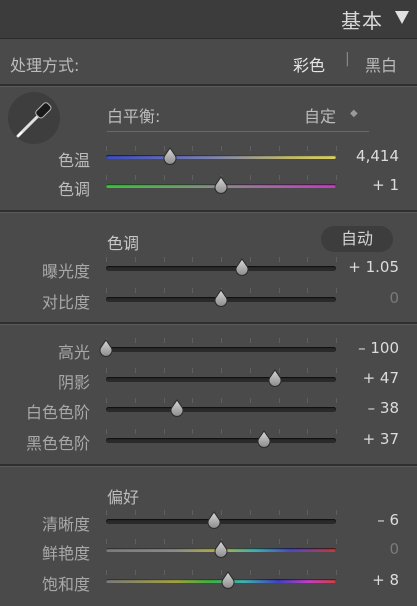 The width and height of the screenshot is (417, 606). I want to click on panel-header: 基本, so click(208, 19).